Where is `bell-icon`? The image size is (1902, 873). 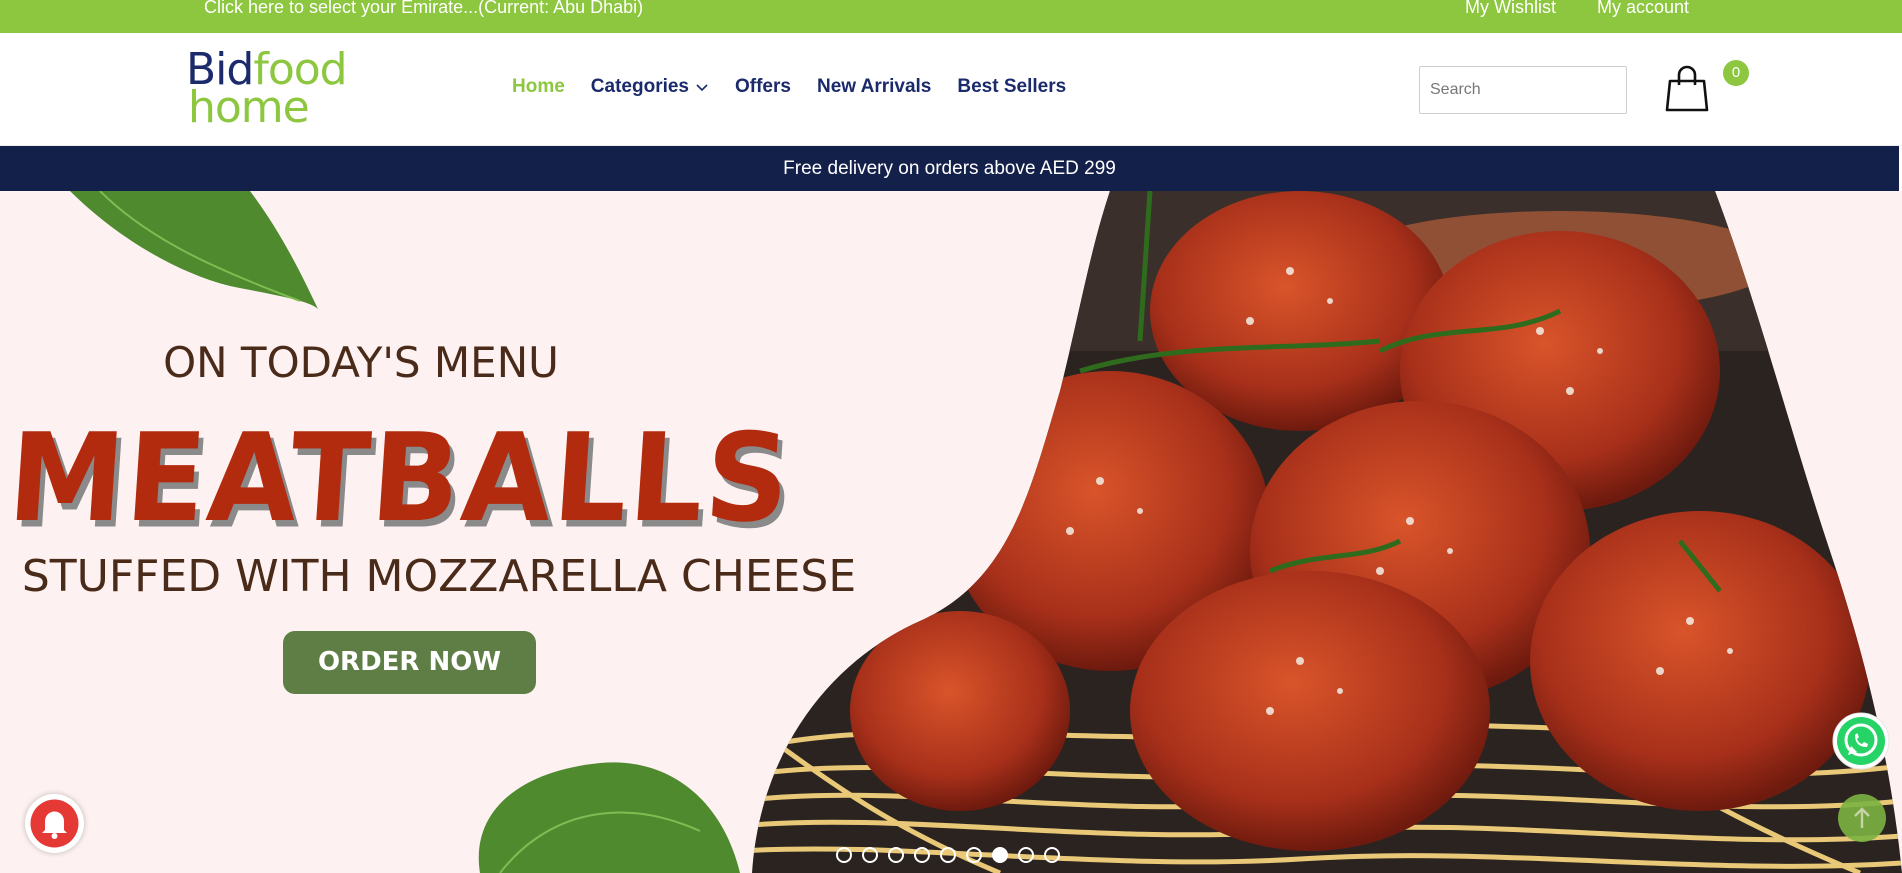
bell-icon is located at coordinates (54, 823).